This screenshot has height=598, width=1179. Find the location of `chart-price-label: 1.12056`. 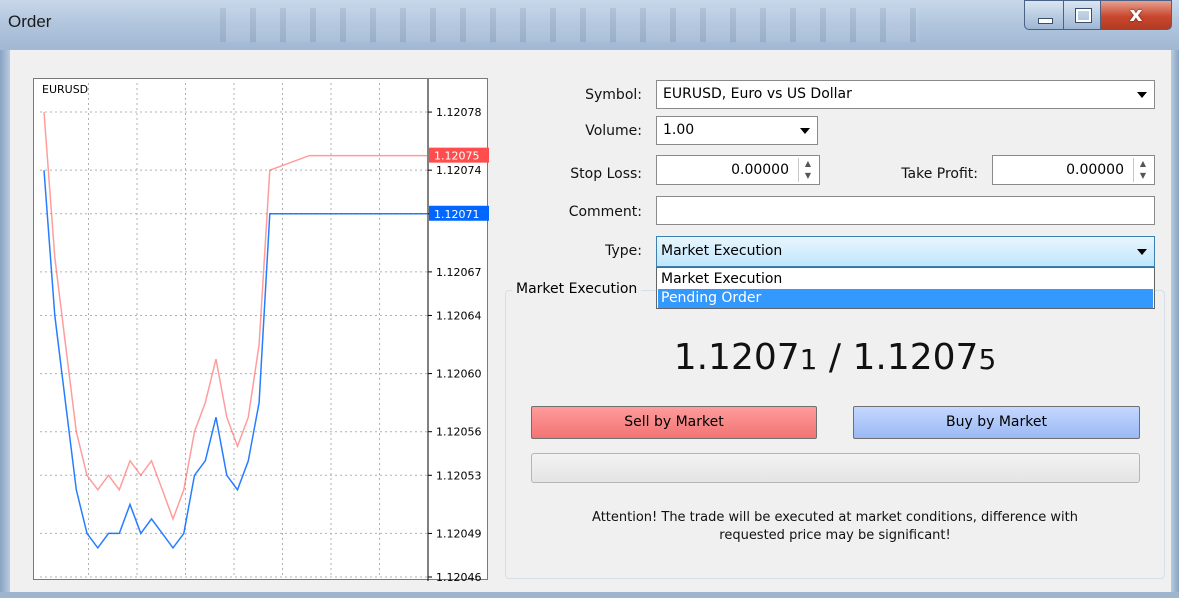

chart-price-label: 1.12056 is located at coordinates (459, 432).